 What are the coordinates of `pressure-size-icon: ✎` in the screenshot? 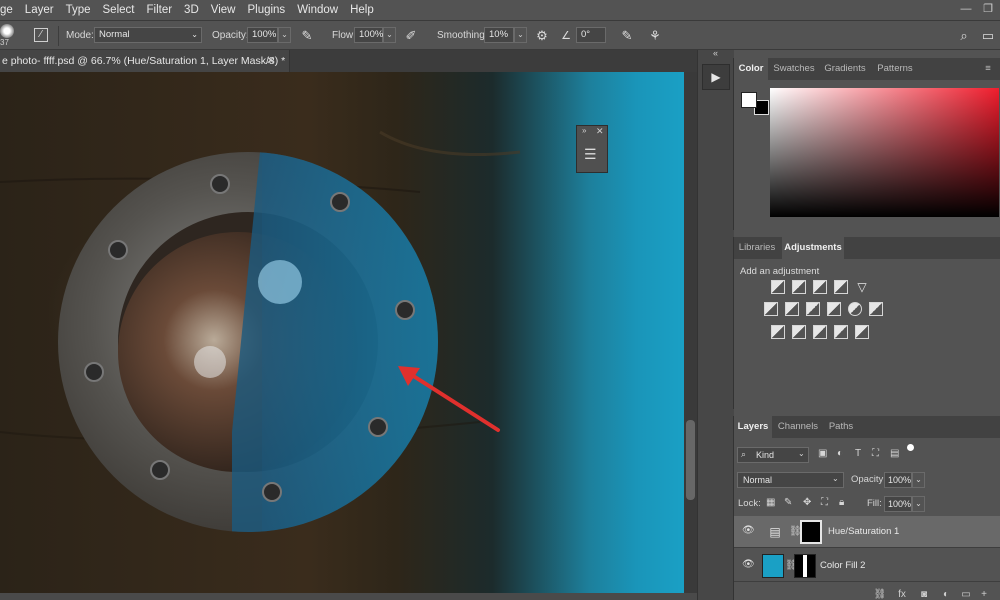 It's located at (627, 36).